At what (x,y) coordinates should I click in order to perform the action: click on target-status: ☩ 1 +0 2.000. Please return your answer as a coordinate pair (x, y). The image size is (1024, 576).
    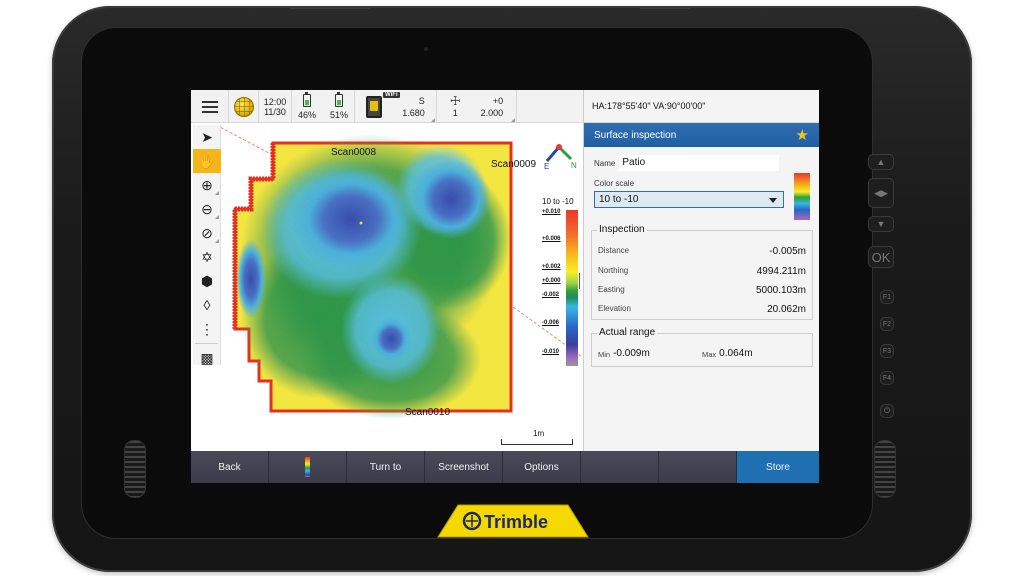
    Looking at the image, I should click on (477, 106).